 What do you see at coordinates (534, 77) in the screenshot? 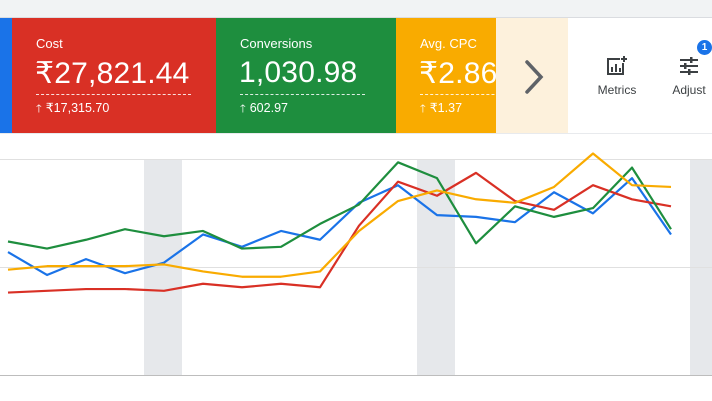
I see `chevron-right-icon` at bounding box center [534, 77].